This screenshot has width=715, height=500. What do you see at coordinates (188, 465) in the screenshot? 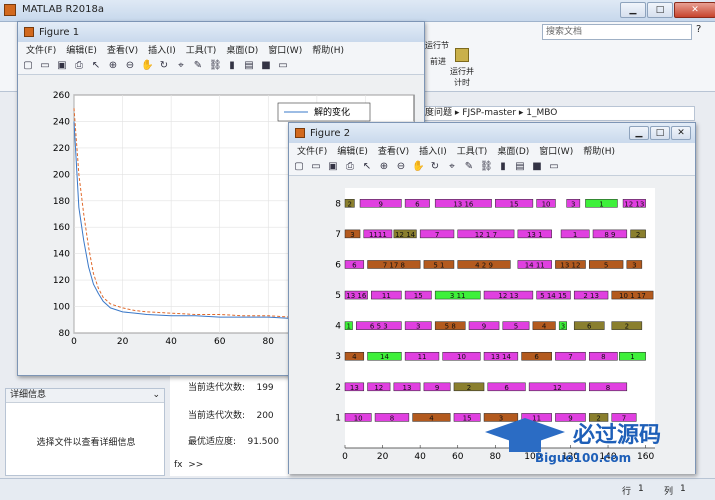
I see `command-prompt: fx >>` at bounding box center [188, 465].